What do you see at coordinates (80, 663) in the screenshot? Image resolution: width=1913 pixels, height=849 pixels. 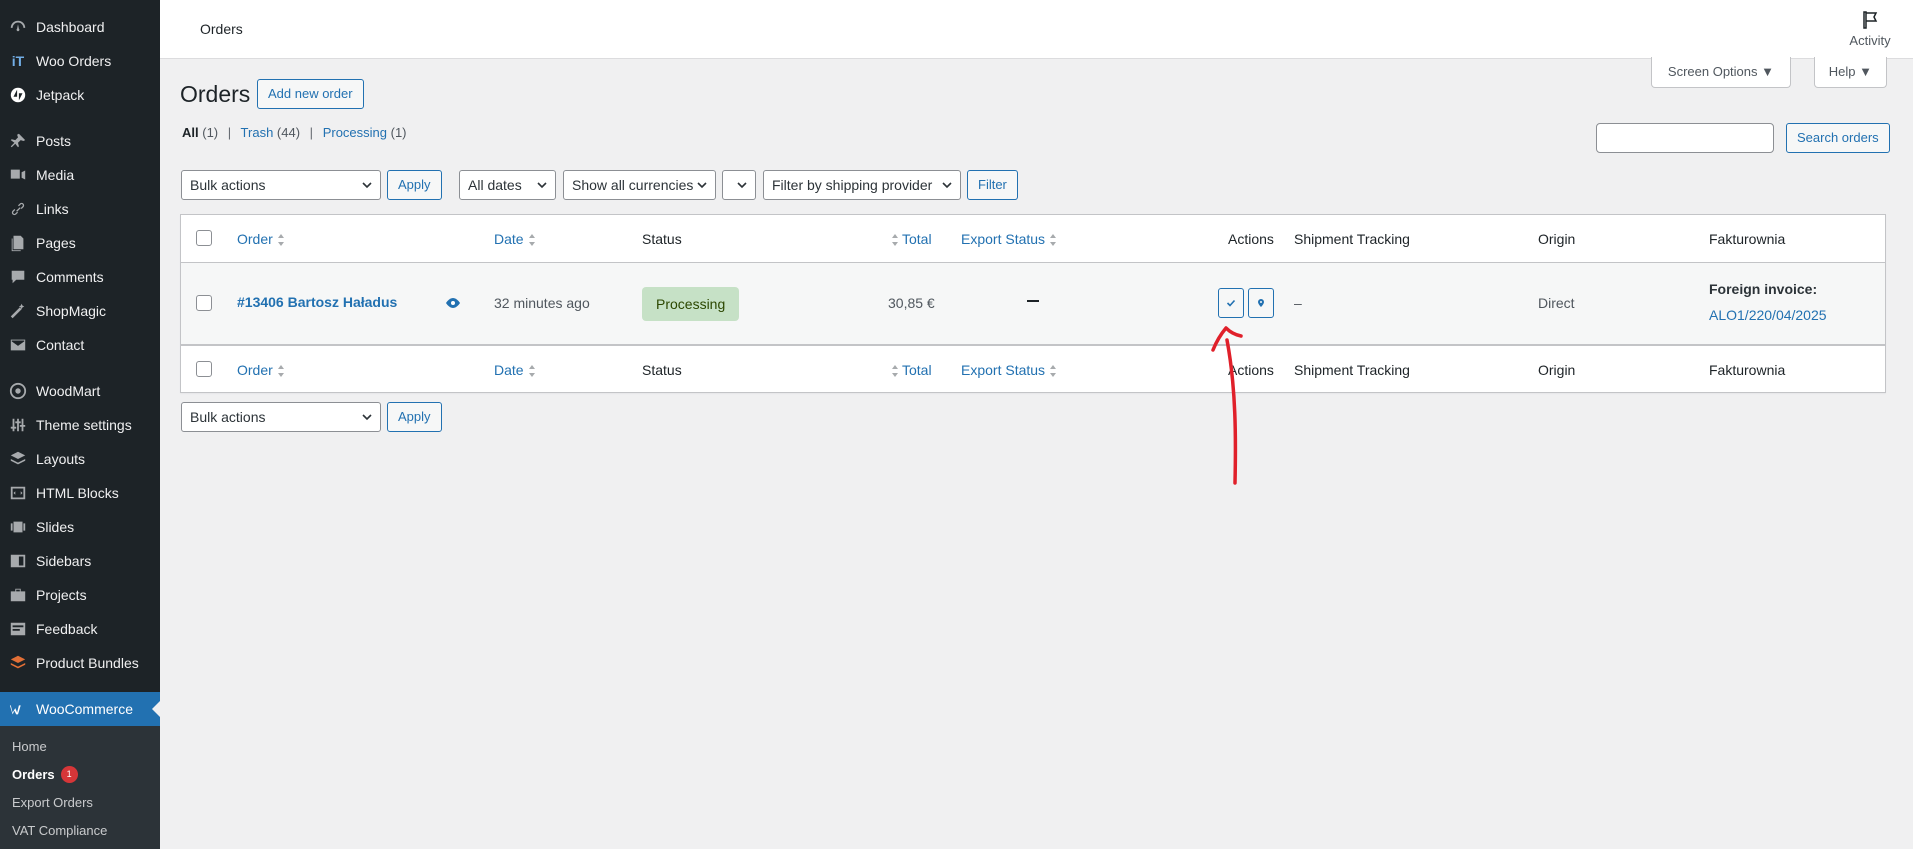 I see `sidebar-item-product-bundles: Product Bundles` at bounding box center [80, 663].